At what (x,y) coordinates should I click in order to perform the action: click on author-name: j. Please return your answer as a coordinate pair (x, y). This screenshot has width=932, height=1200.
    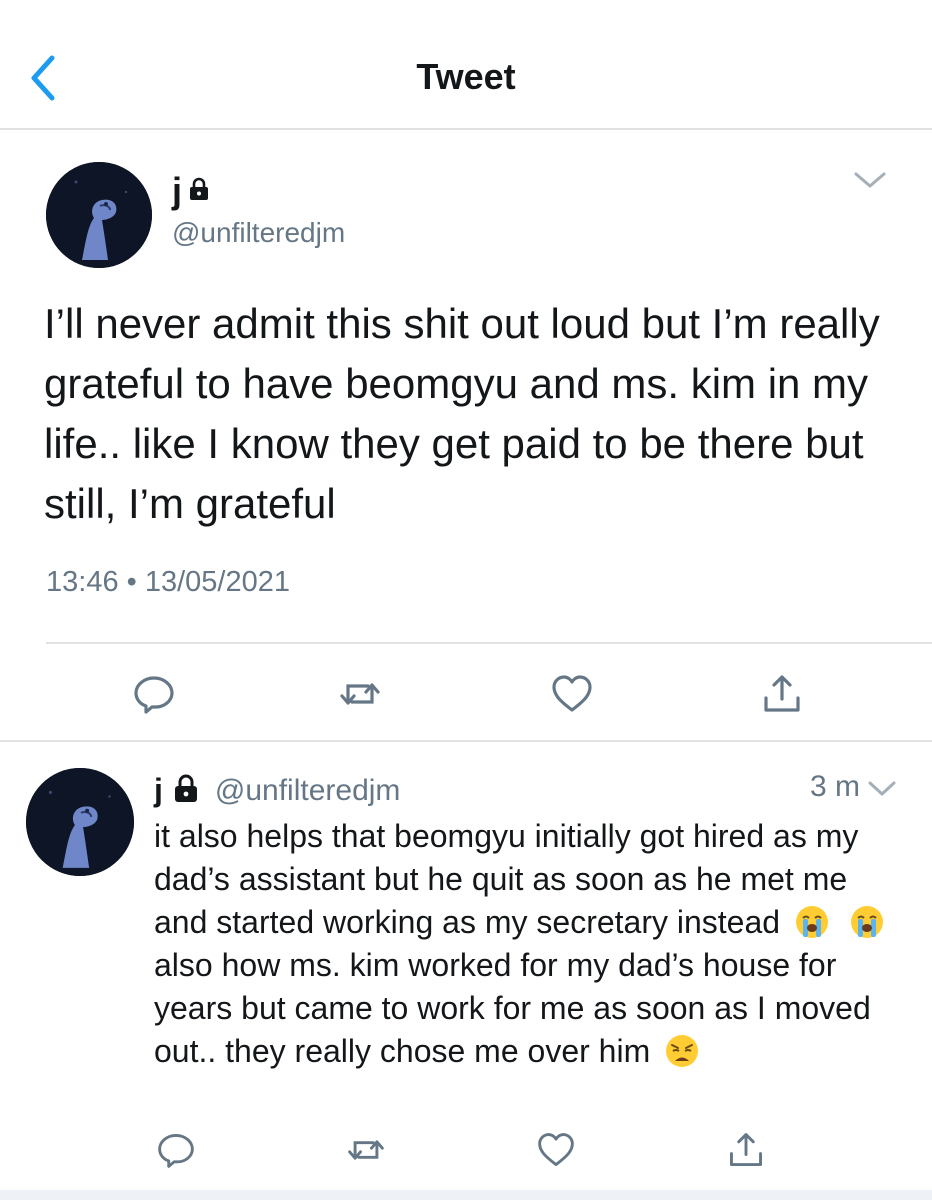
    Looking at the image, I should click on (177, 190).